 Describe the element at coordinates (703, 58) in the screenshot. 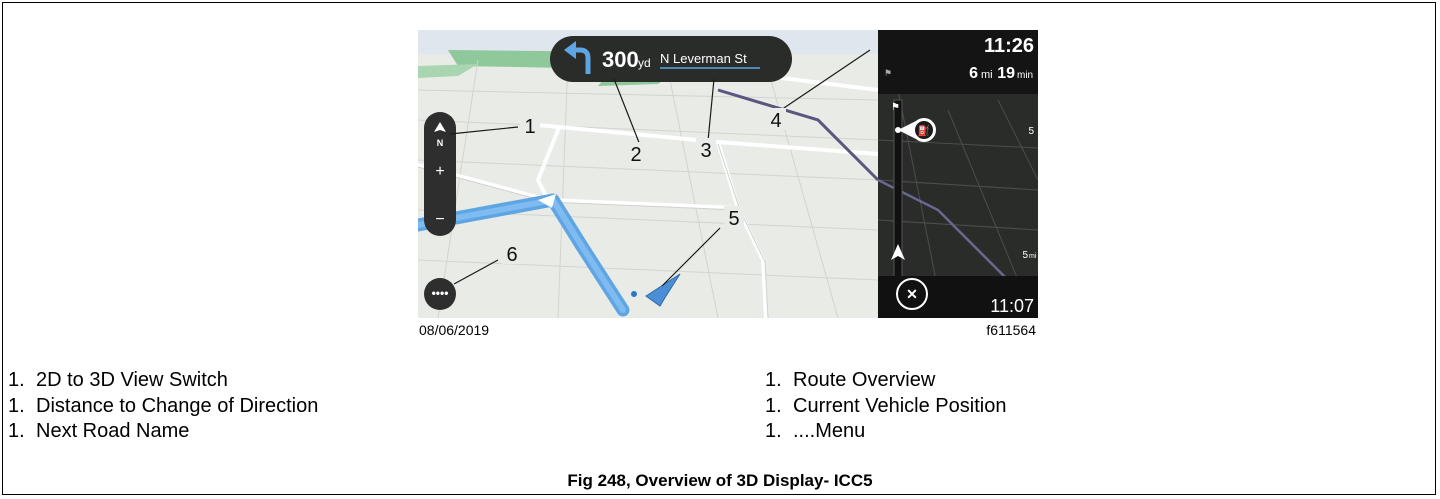

I see `road-name: N Leverman St` at that location.